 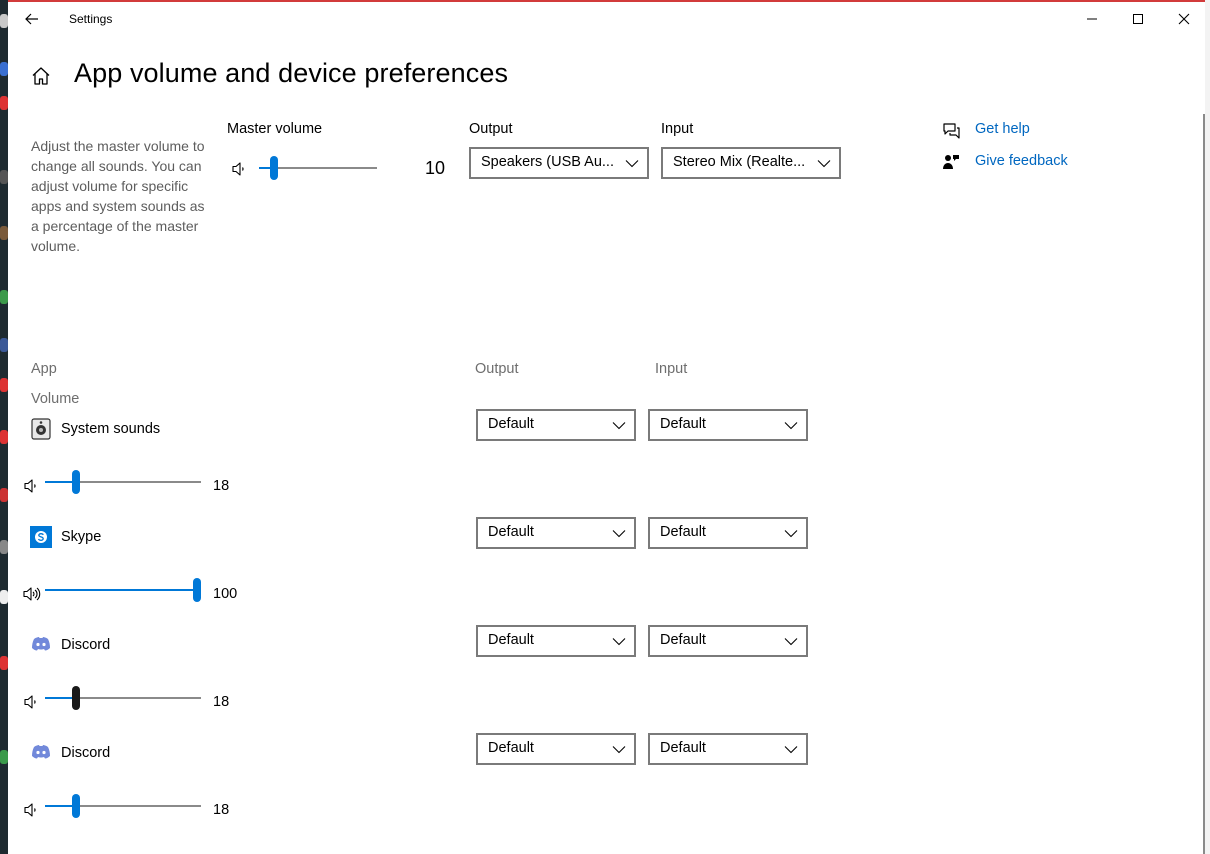 What do you see at coordinates (318, 168) in the screenshot?
I see `master-volume-slider` at bounding box center [318, 168].